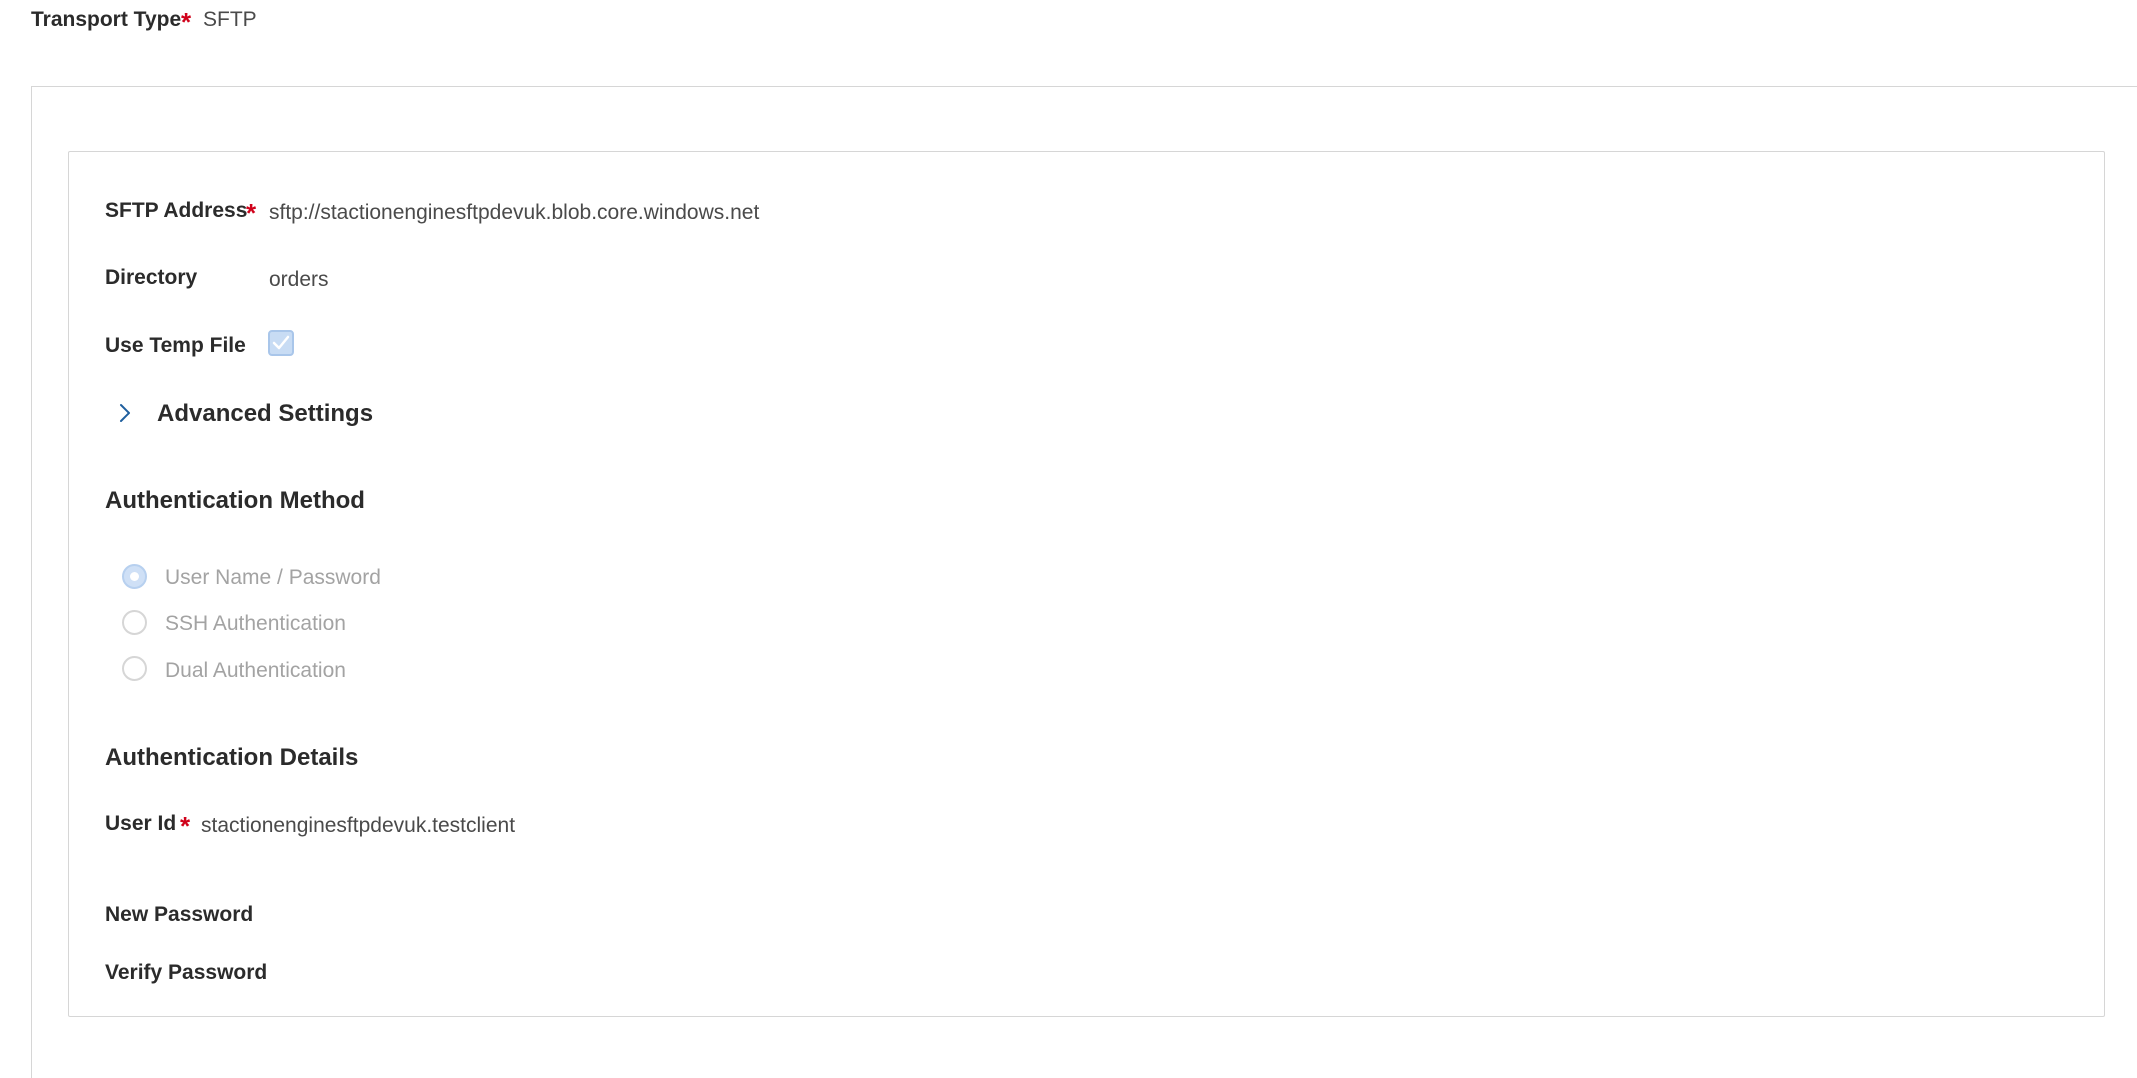  Describe the element at coordinates (134, 622) in the screenshot. I see `radio-ssh-authentication` at that location.